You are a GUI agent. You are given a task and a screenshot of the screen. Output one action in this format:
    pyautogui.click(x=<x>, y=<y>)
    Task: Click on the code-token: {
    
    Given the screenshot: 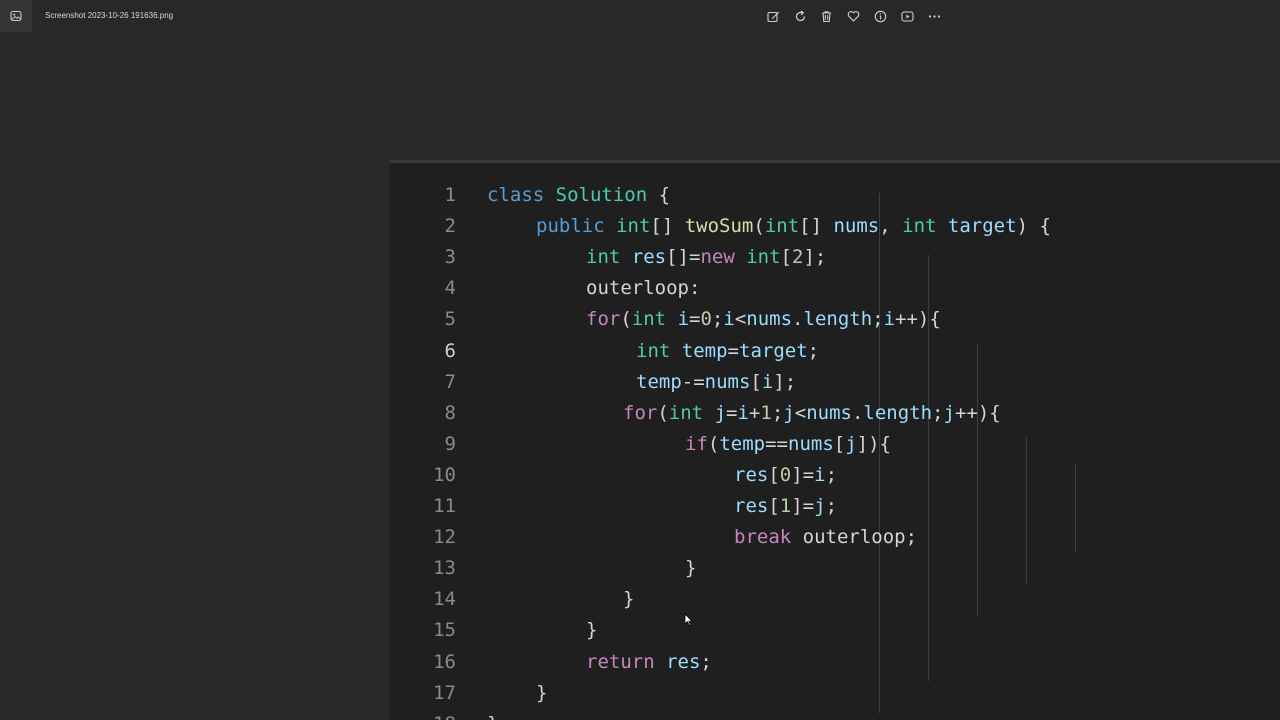 What is the action you would take?
    pyautogui.click(x=659, y=195)
    